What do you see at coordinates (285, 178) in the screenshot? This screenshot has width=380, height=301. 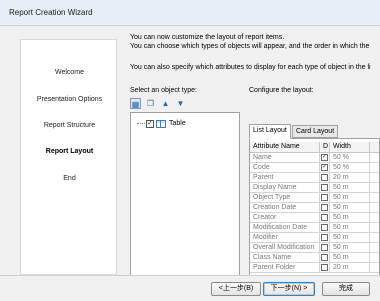 I see `attribute-name-cell: Parent` at bounding box center [285, 178].